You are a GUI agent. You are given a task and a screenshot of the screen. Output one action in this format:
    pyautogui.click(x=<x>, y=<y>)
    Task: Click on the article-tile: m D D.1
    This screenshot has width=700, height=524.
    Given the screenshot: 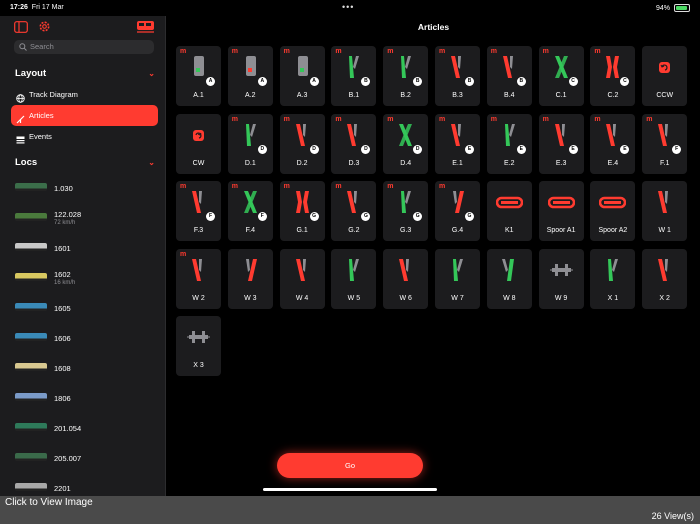 What is the action you would take?
    pyautogui.click(x=250, y=143)
    